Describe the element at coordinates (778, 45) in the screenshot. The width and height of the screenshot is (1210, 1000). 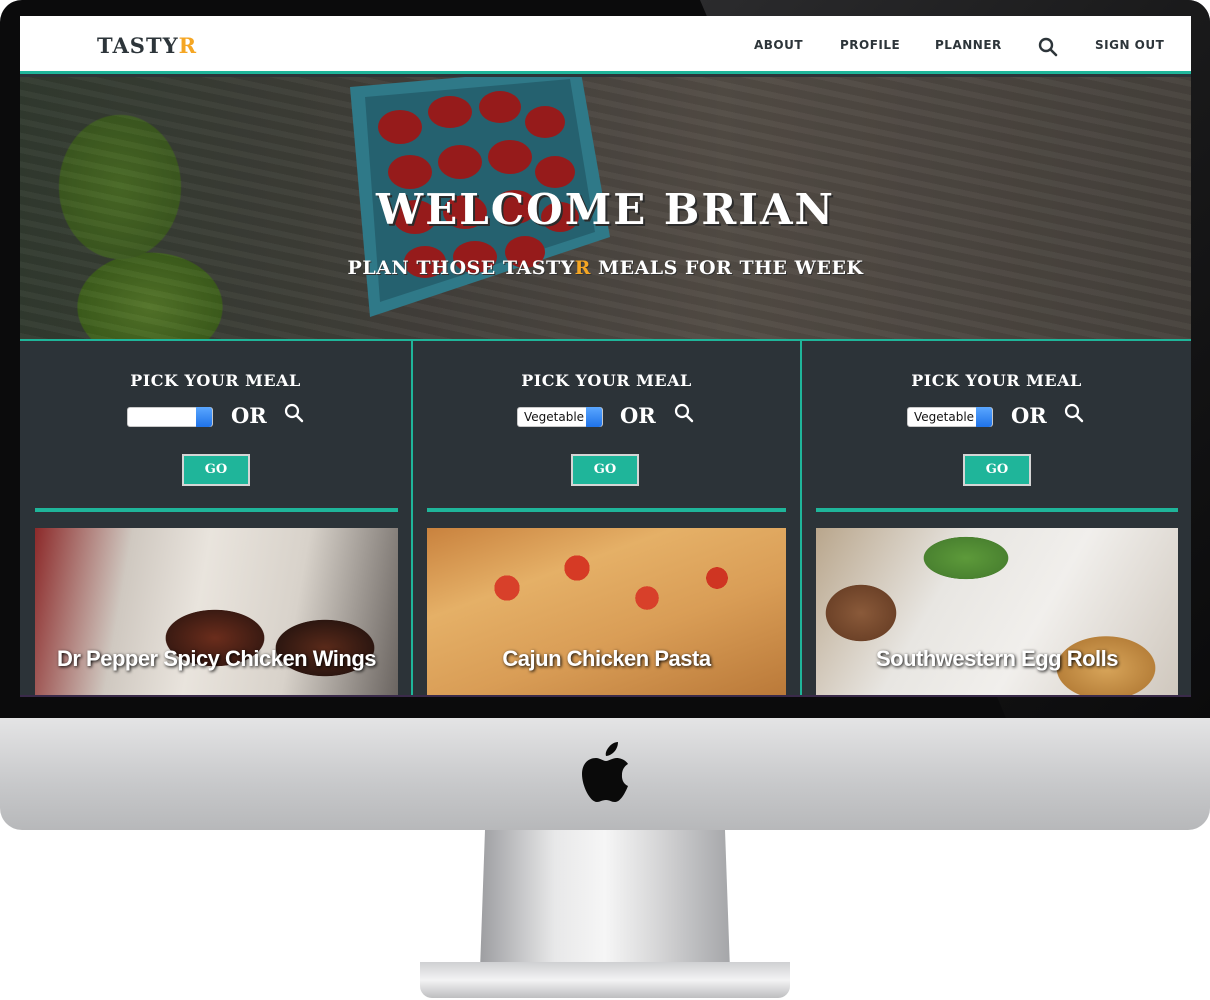
I see `nav-about-link: ABOUT` at that location.